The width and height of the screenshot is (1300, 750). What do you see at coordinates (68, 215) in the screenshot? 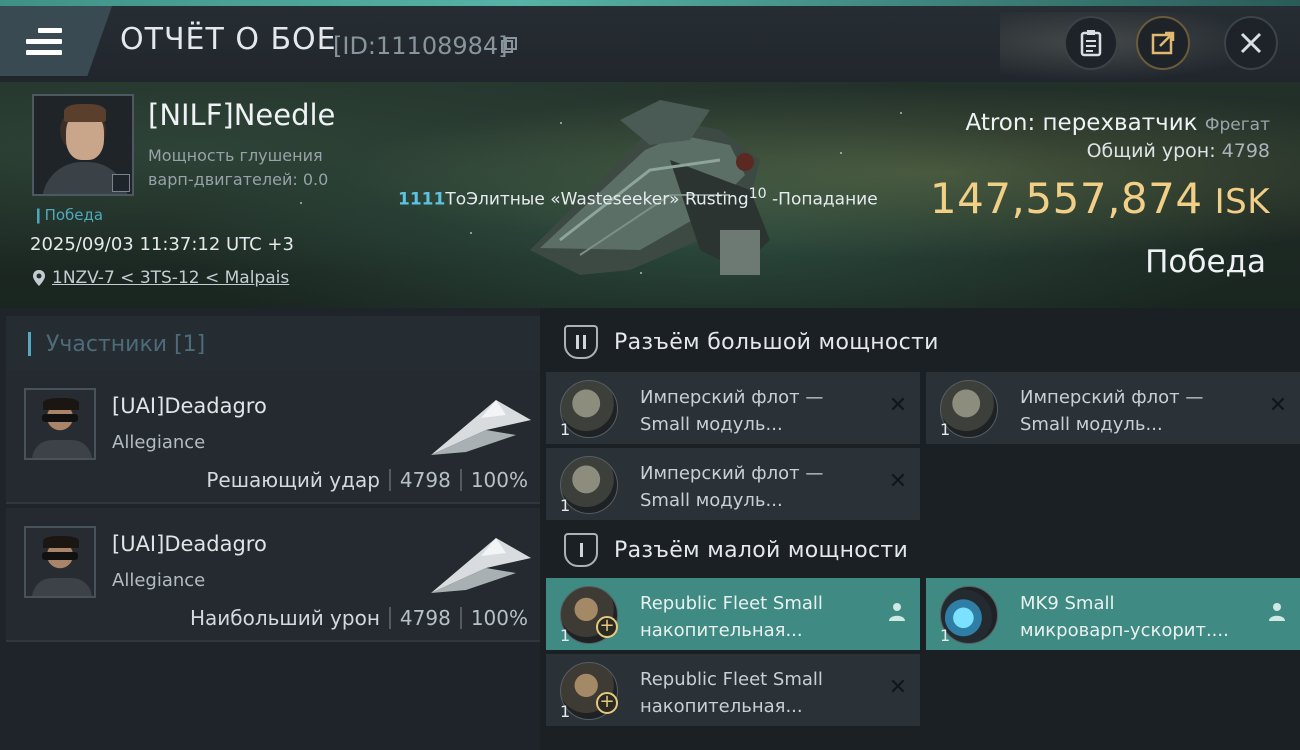
I see `victory-tag: ❙Победа` at bounding box center [68, 215].